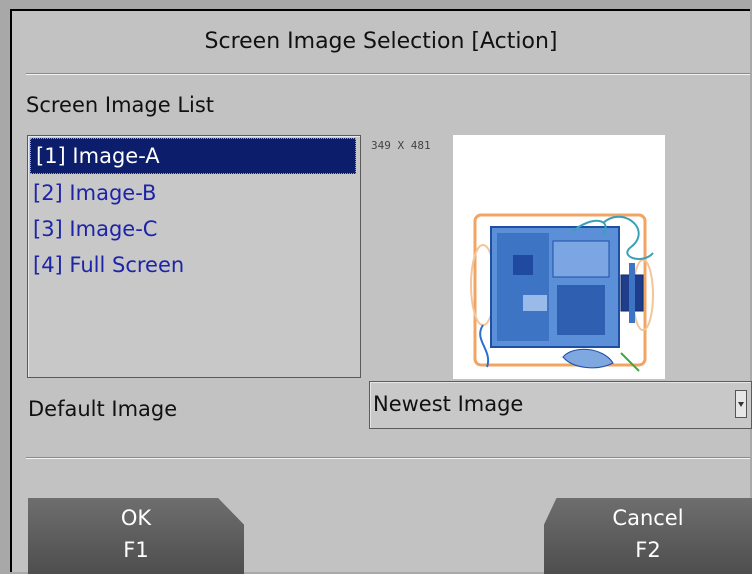  I want to click on cancel-button-label: Cancel, so click(648, 518).